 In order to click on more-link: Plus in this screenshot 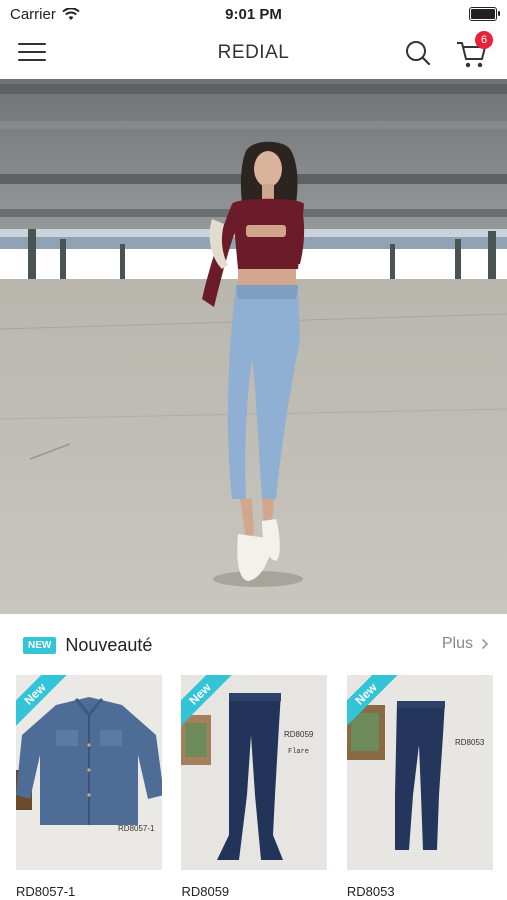, I will do `click(465, 644)`.